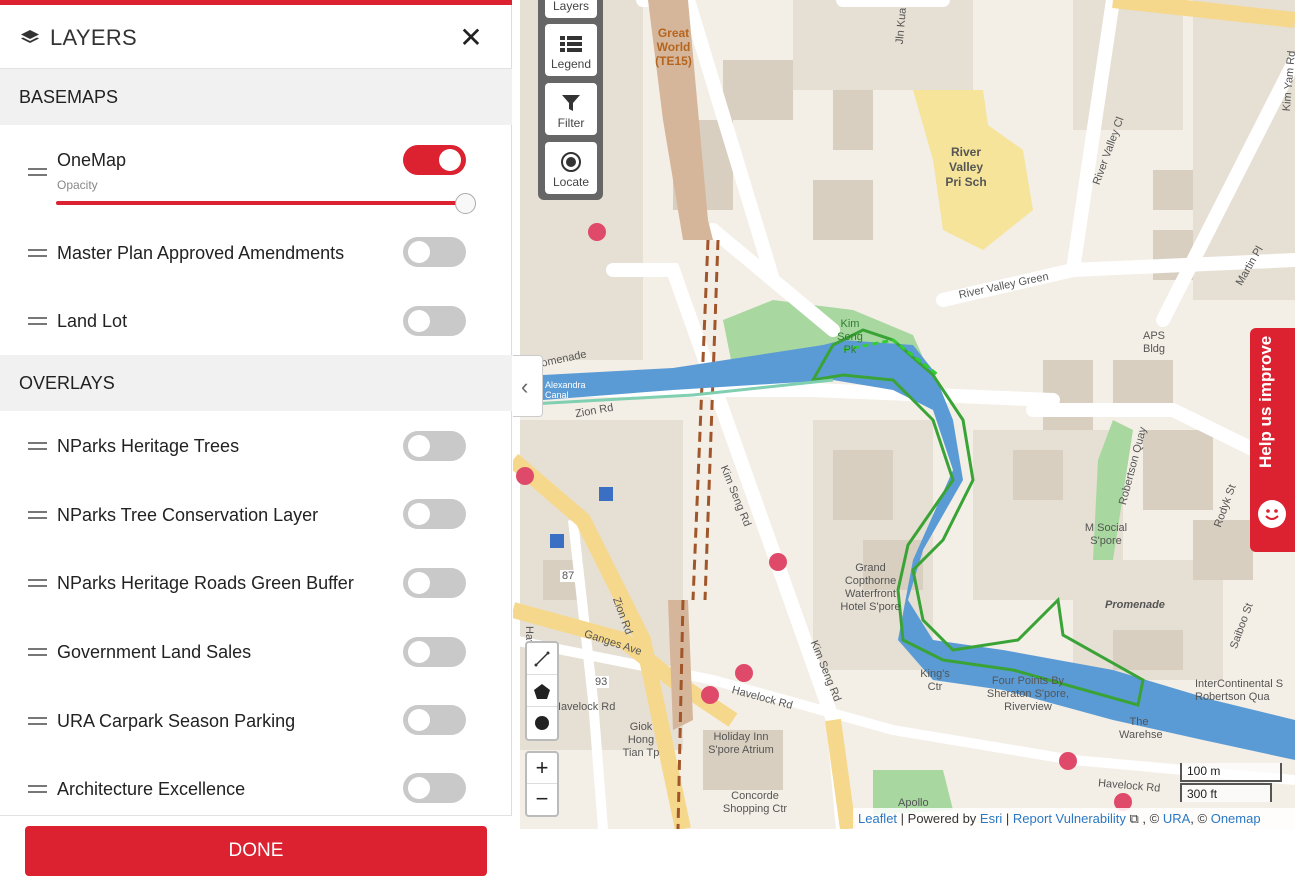 The image size is (1295, 884). I want to click on onemap-link: Onemap, so click(1236, 818).